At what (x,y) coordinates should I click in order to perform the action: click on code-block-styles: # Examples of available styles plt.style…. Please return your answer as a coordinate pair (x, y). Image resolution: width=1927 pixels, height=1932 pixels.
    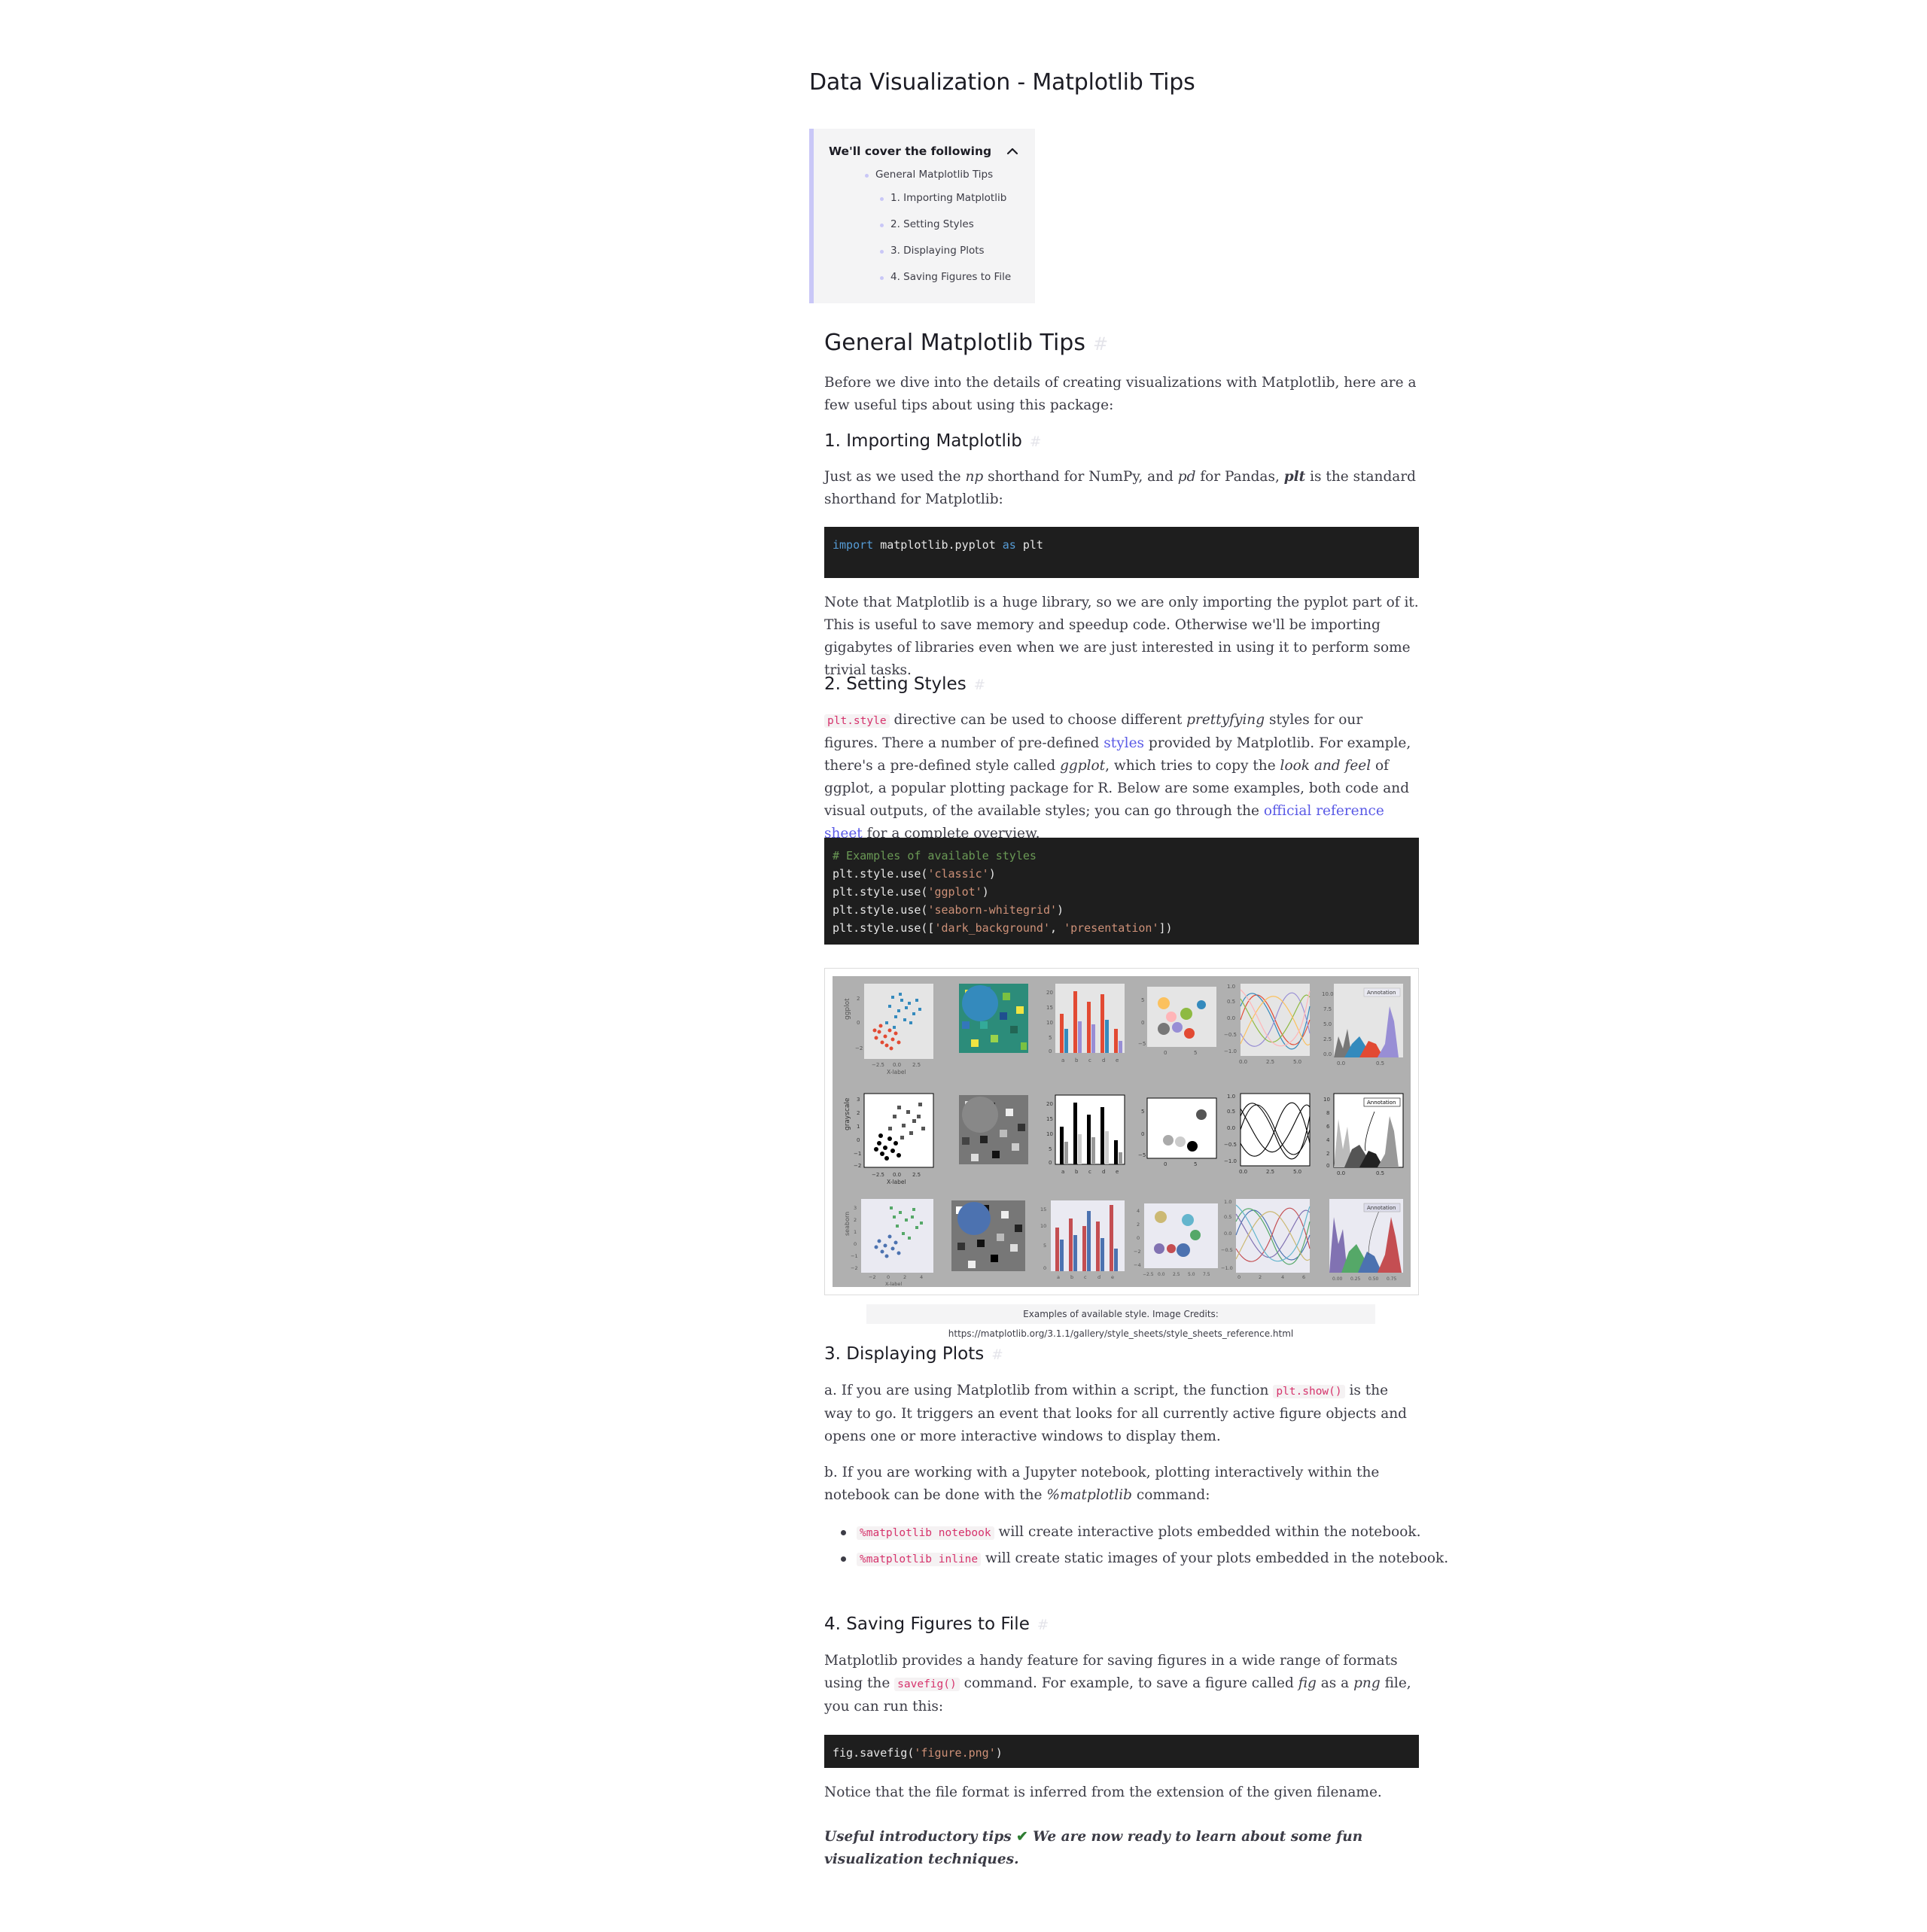
    Looking at the image, I should click on (1121, 891).